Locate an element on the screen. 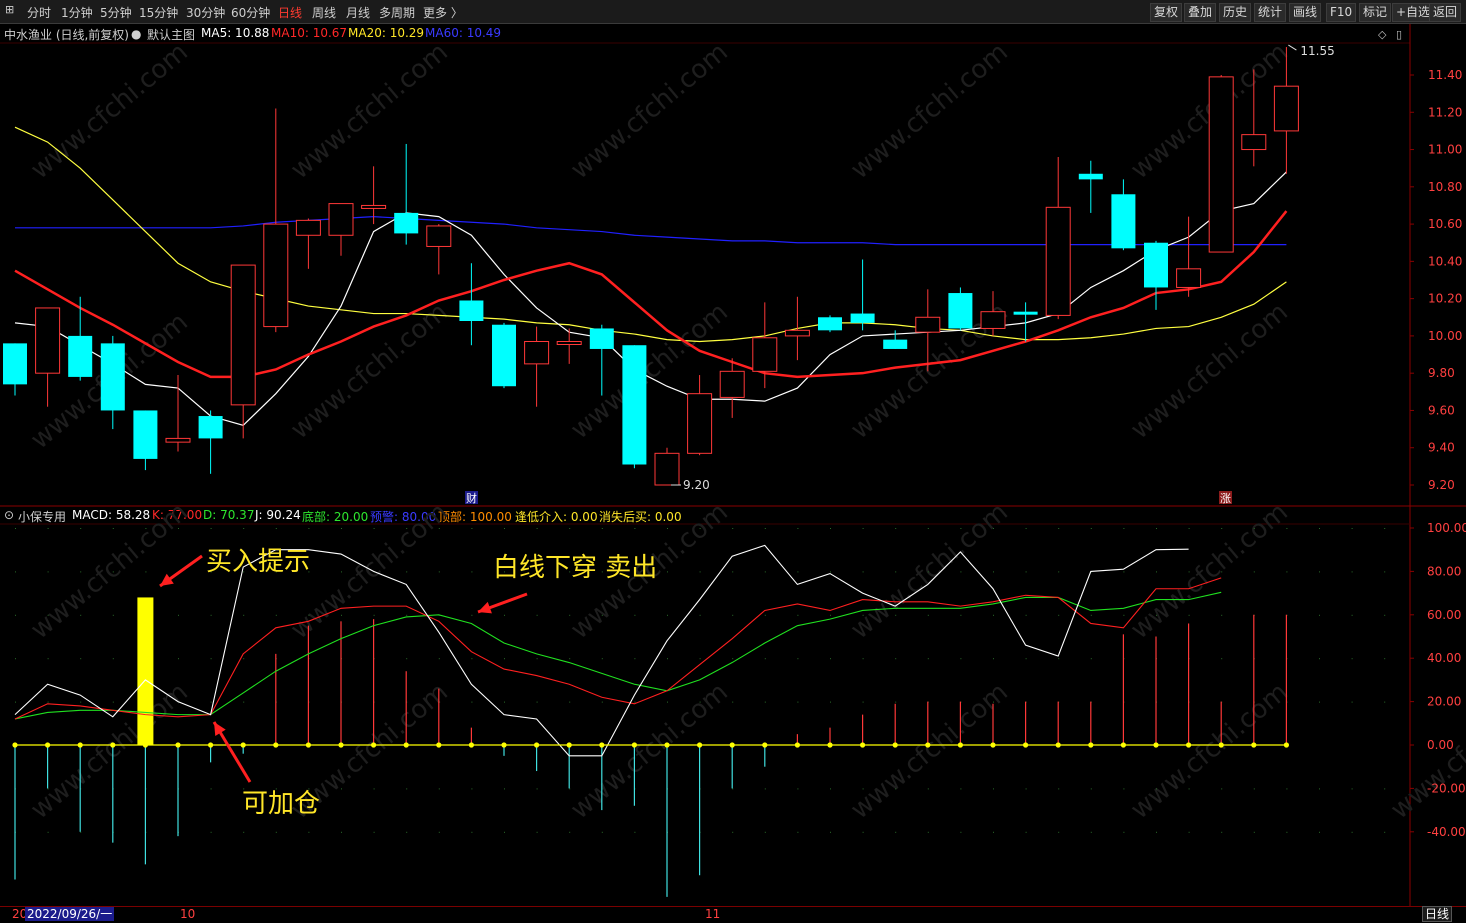 The height and width of the screenshot is (923, 1466). period-footer: 日线 is located at coordinates (1437, 914).